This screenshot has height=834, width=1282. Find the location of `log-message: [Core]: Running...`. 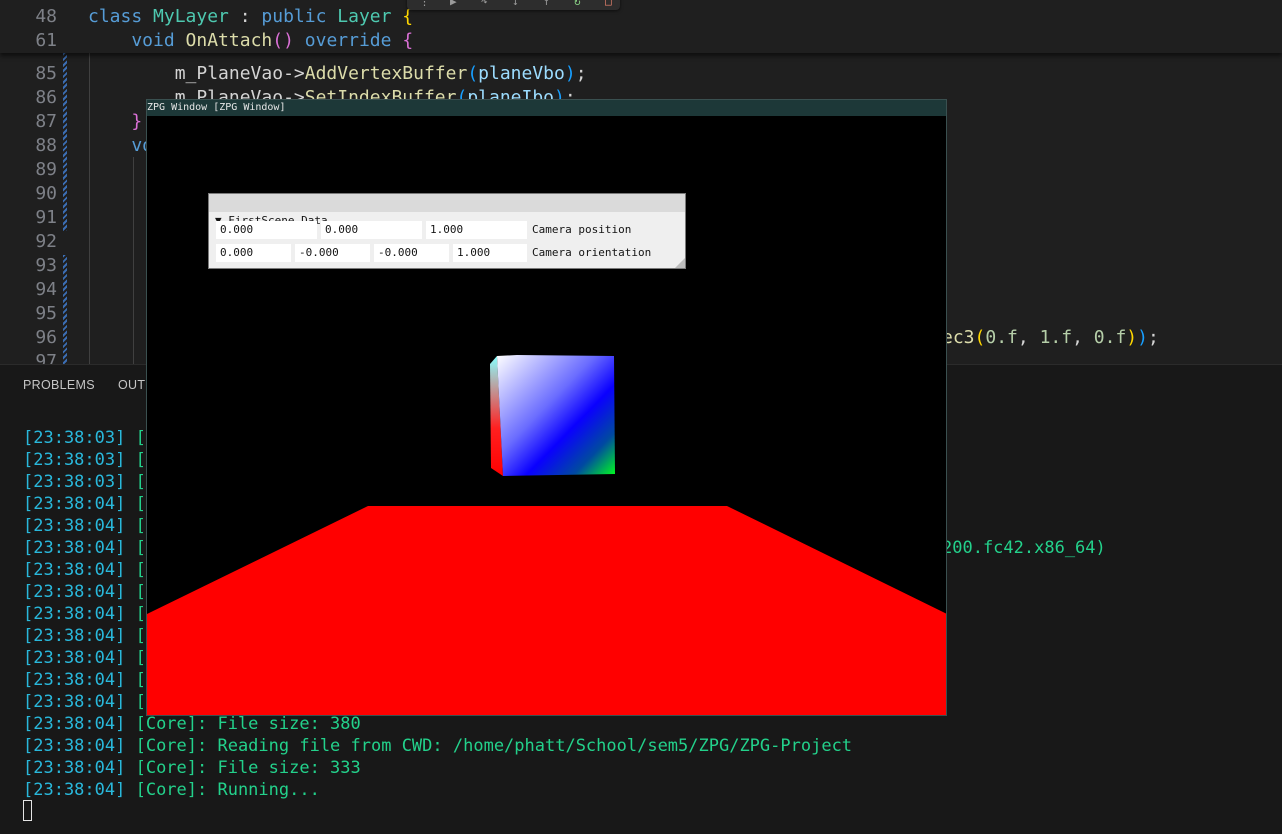

log-message: [Core]: Running... is located at coordinates (222, 790).